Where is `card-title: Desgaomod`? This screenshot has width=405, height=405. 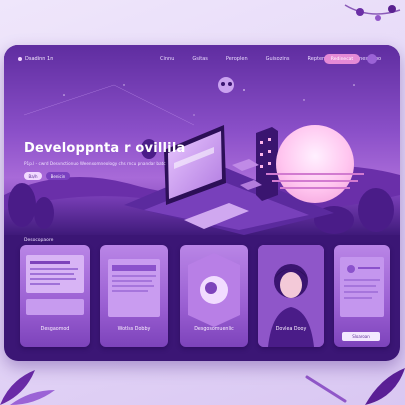 card-title: Desgaomod is located at coordinates (55, 329).